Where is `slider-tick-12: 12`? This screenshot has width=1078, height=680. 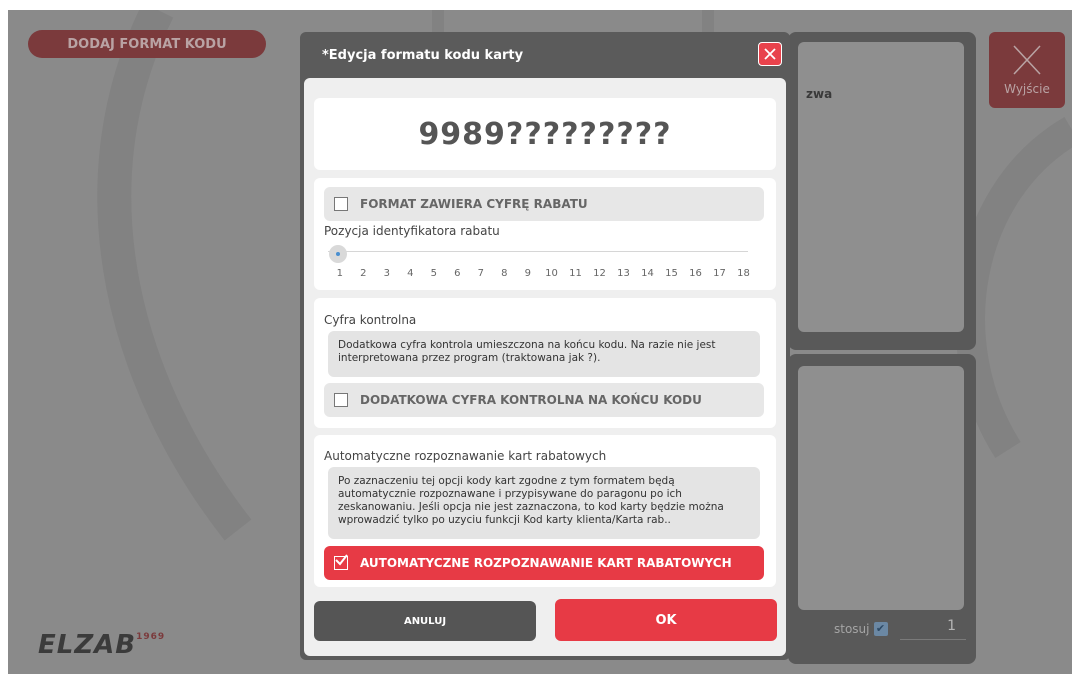 slider-tick-12: 12 is located at coordinates (600, 273).